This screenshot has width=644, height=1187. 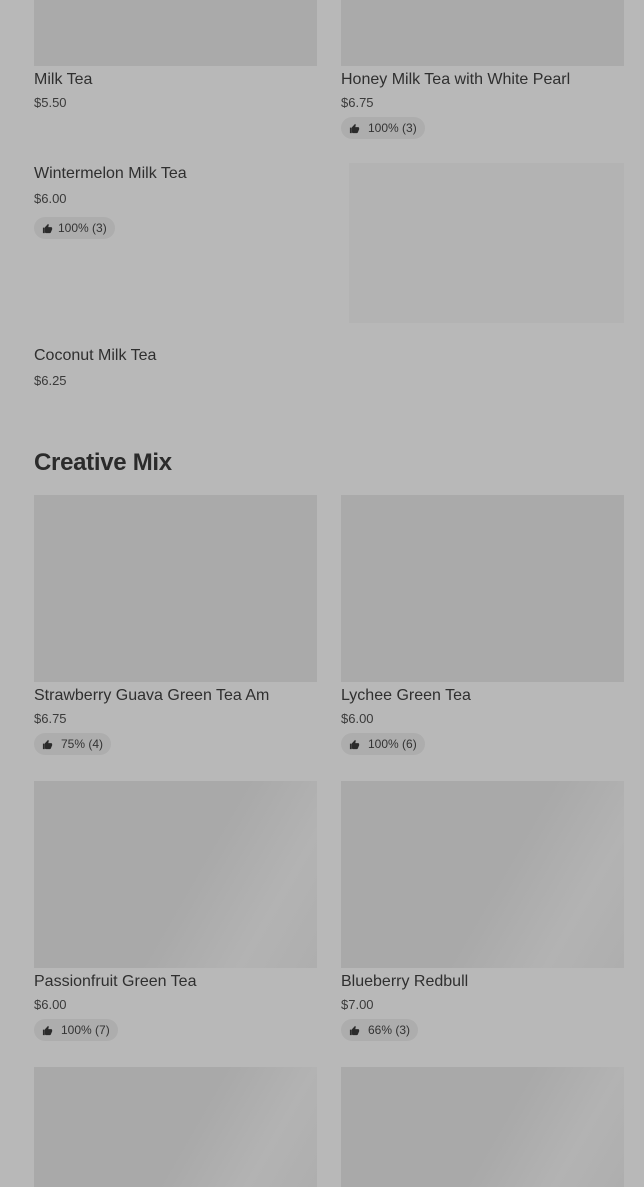 What do you see at coordinates (389, 1030) in the screenshot?
I see `rating-text: 66% (3)` at bounding box center [389, 1030].